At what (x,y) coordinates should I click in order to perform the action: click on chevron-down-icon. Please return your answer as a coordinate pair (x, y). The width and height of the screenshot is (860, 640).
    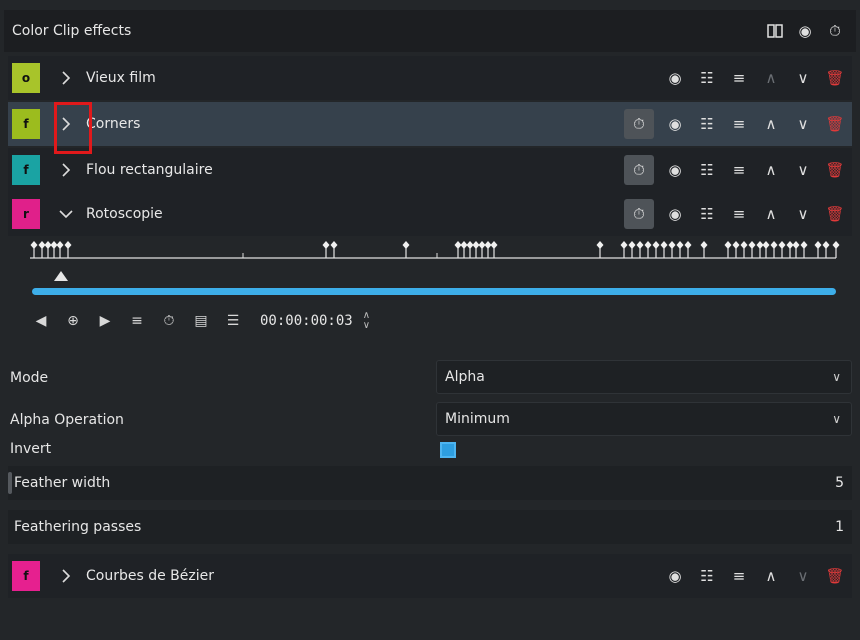
    Looking at the image, I should click on (66, 214).